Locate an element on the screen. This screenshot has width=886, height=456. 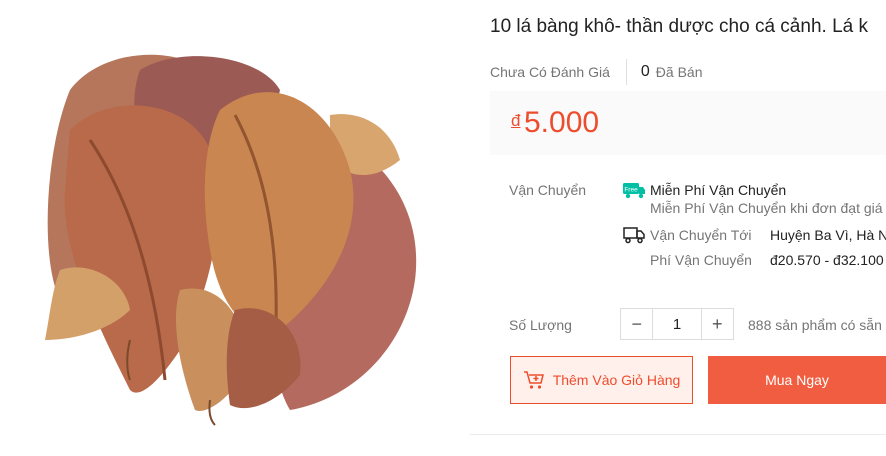
quantity-input: 1 is located at coordinates (677, 324).